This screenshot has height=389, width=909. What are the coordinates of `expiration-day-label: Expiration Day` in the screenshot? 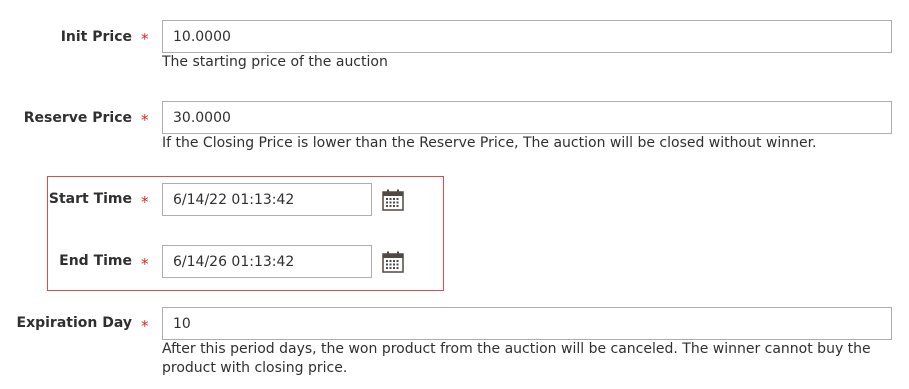 It's located at (74, 323).